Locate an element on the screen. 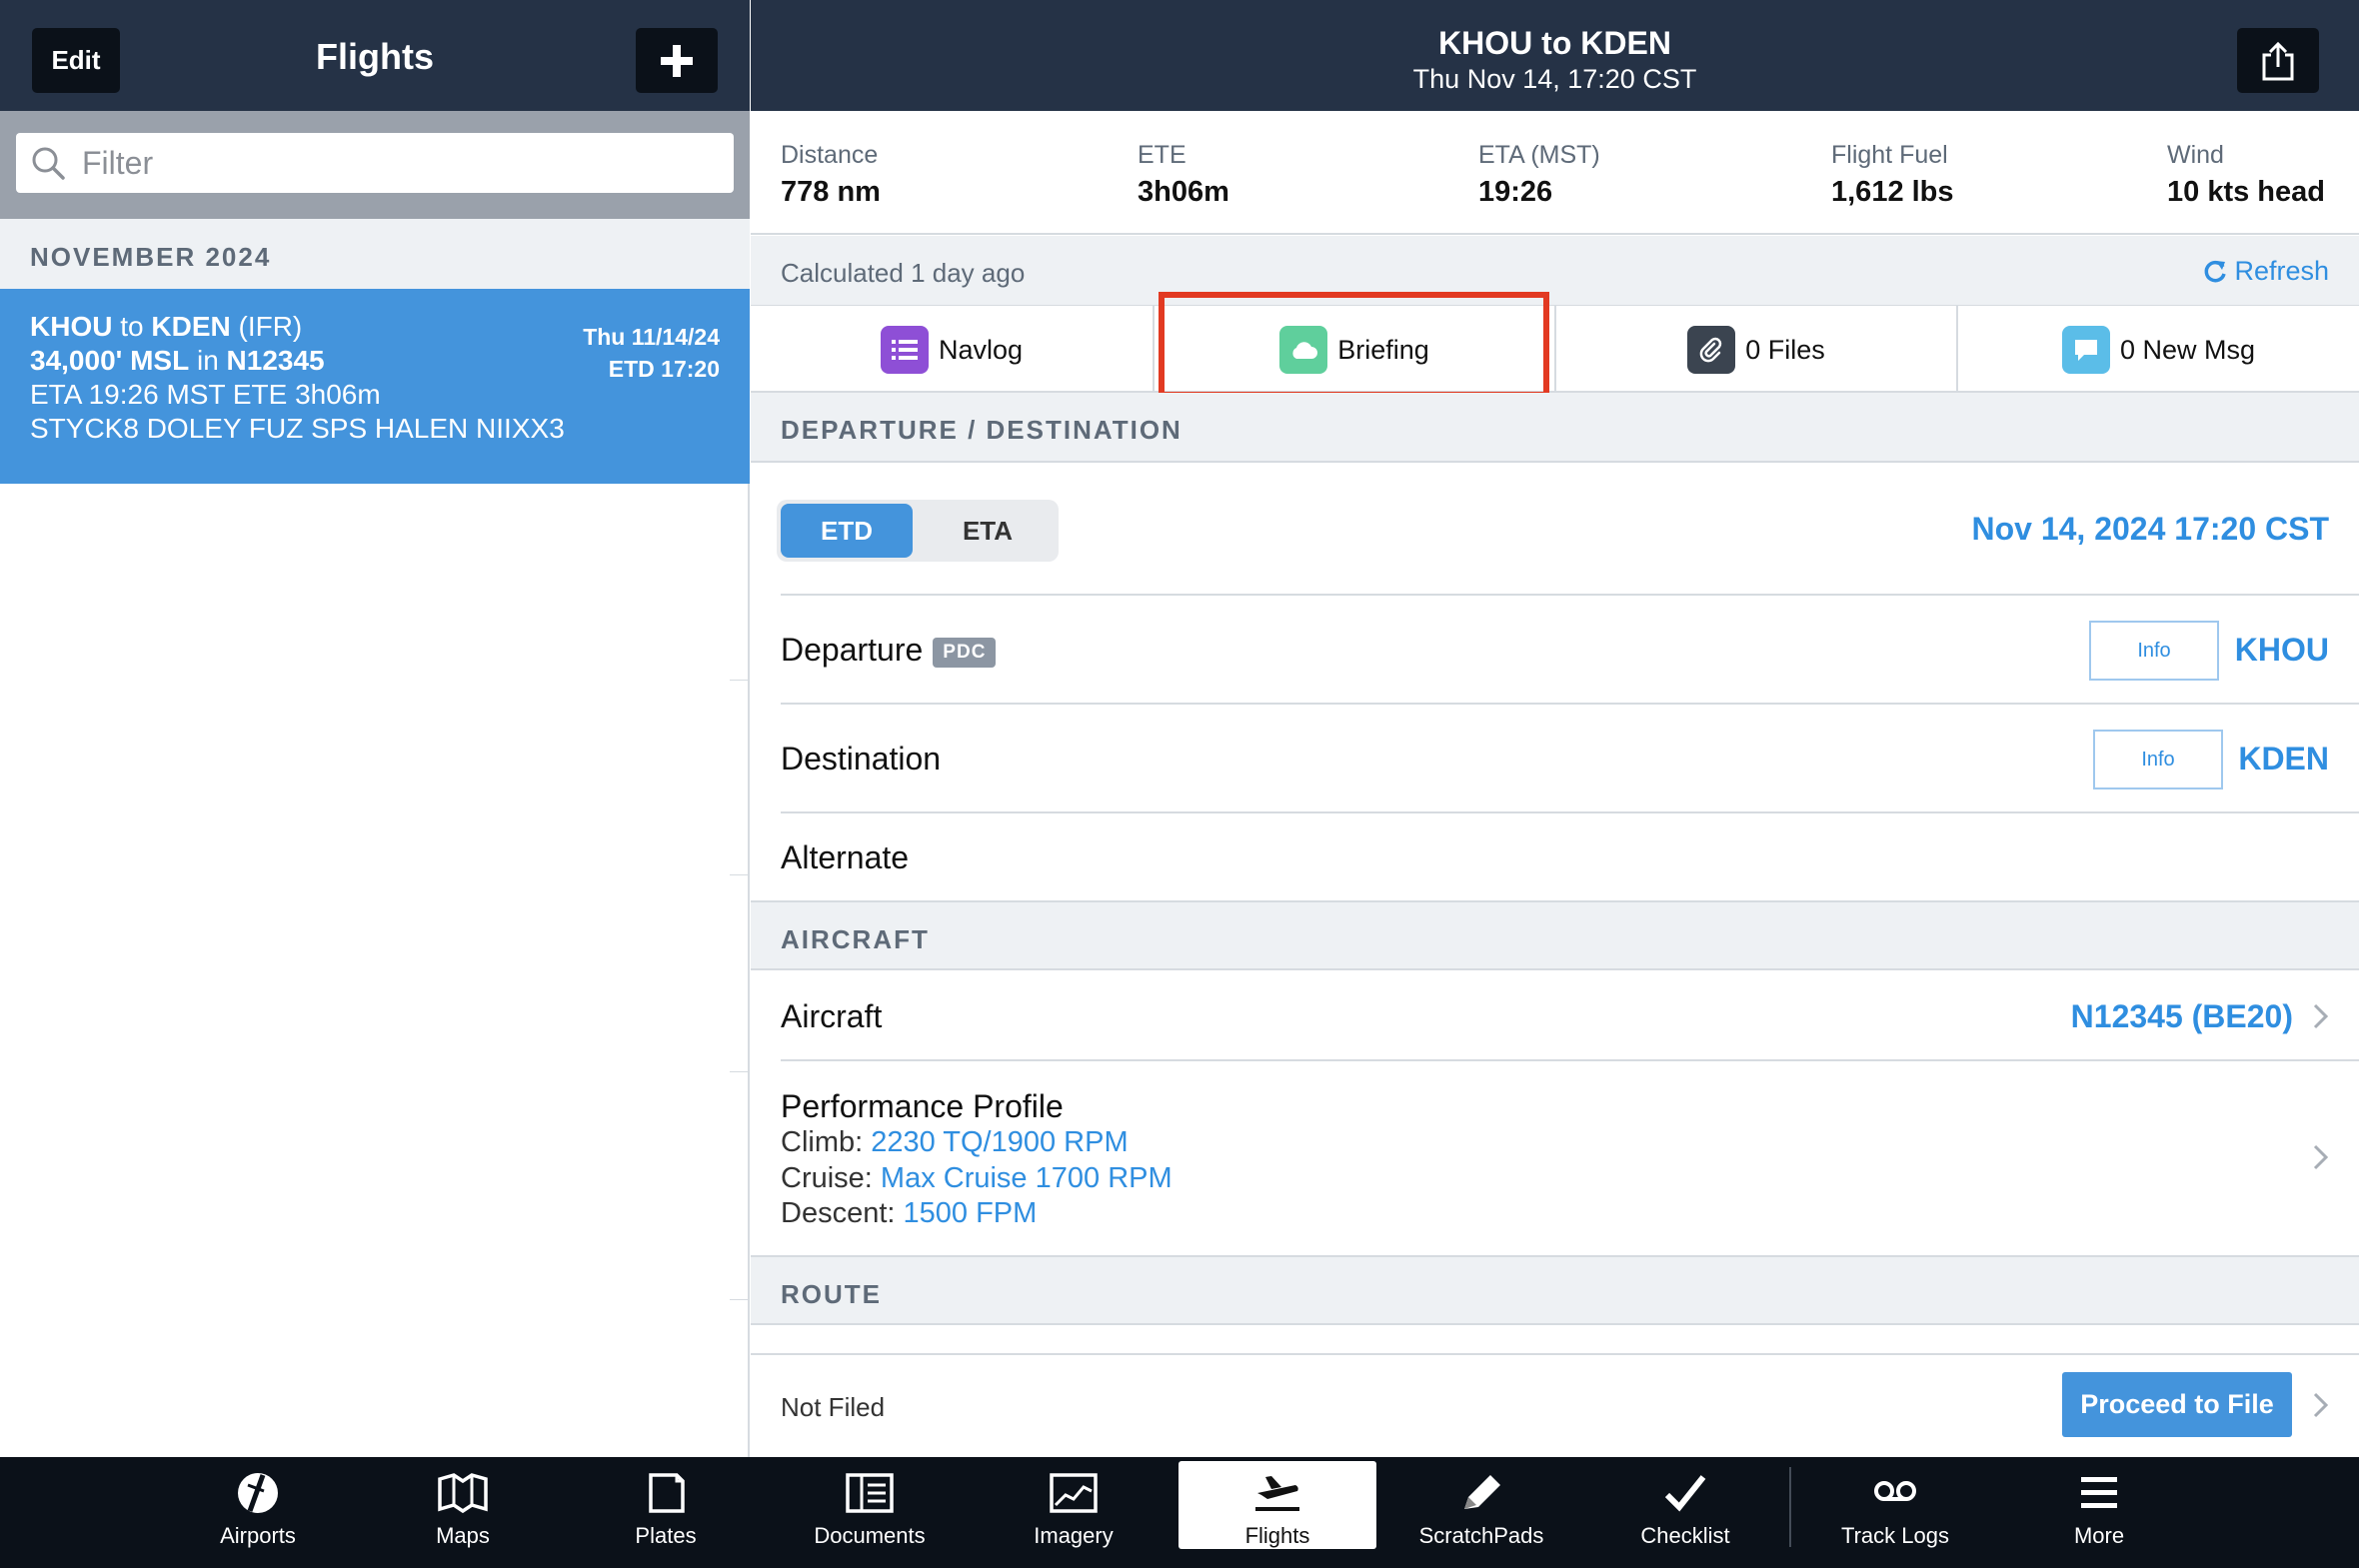 This screenshot has width=2359, height=1568. stat-wind: Wind 10 kts head is located at coordinates (2246, 175).